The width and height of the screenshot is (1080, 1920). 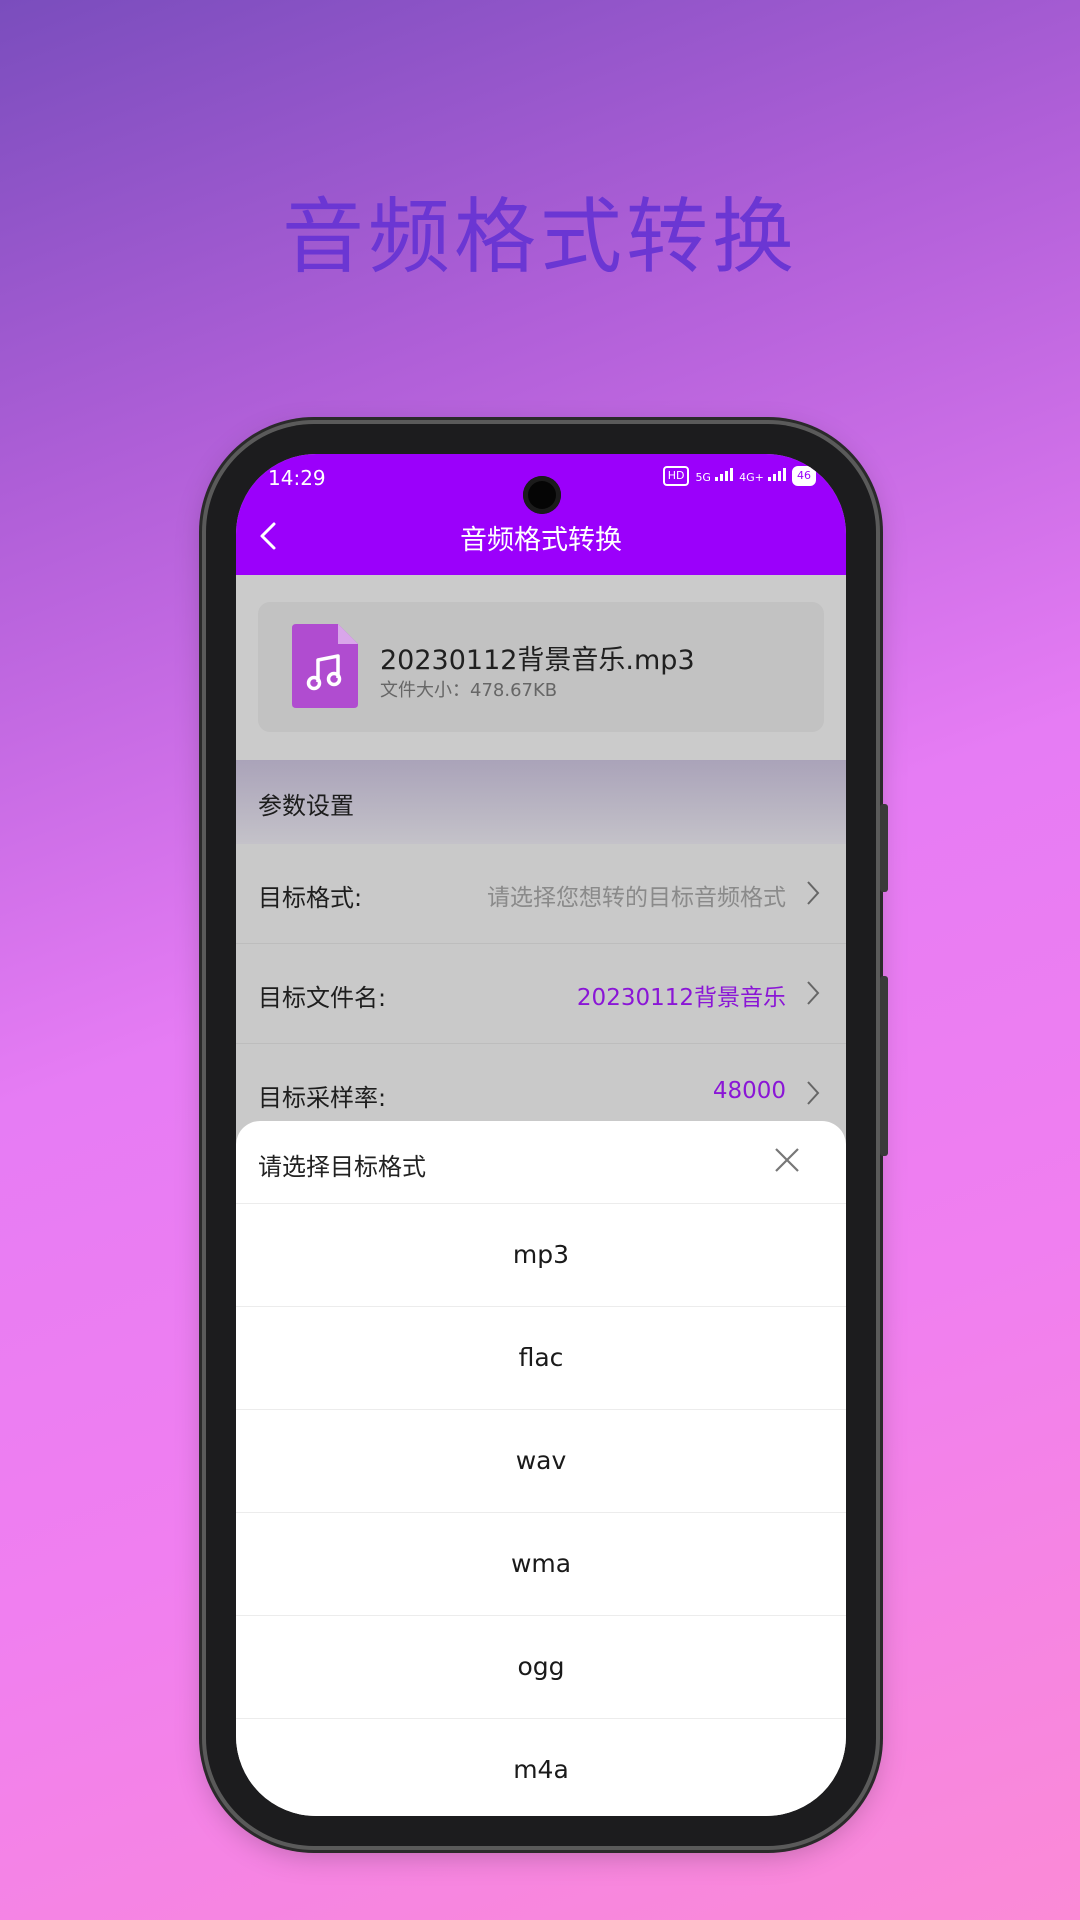 I want to click on front-camera, so click(x=542, y=495).